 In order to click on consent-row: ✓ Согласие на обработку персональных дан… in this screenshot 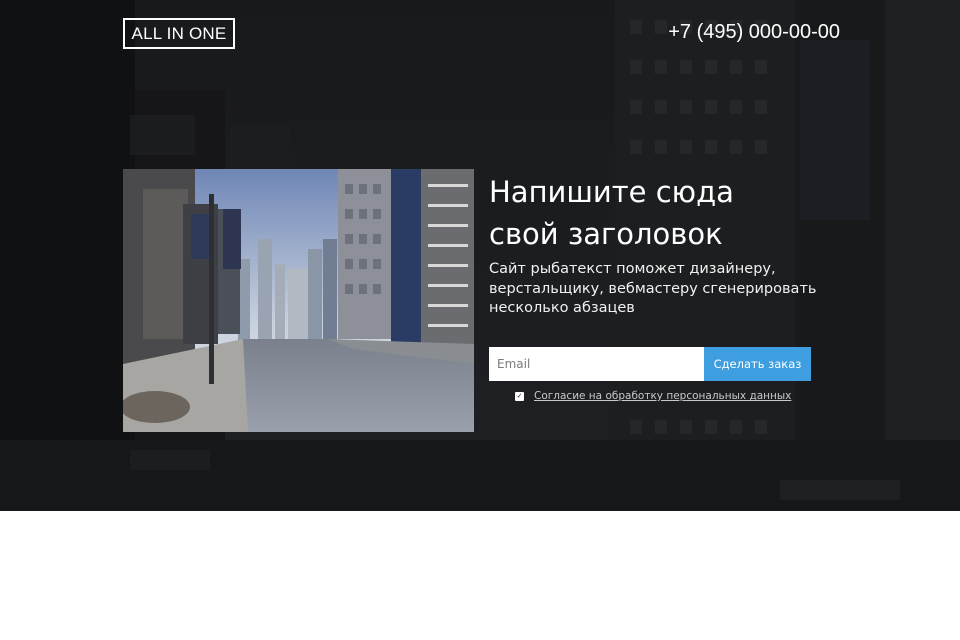, I will do `click(653, 396)`.